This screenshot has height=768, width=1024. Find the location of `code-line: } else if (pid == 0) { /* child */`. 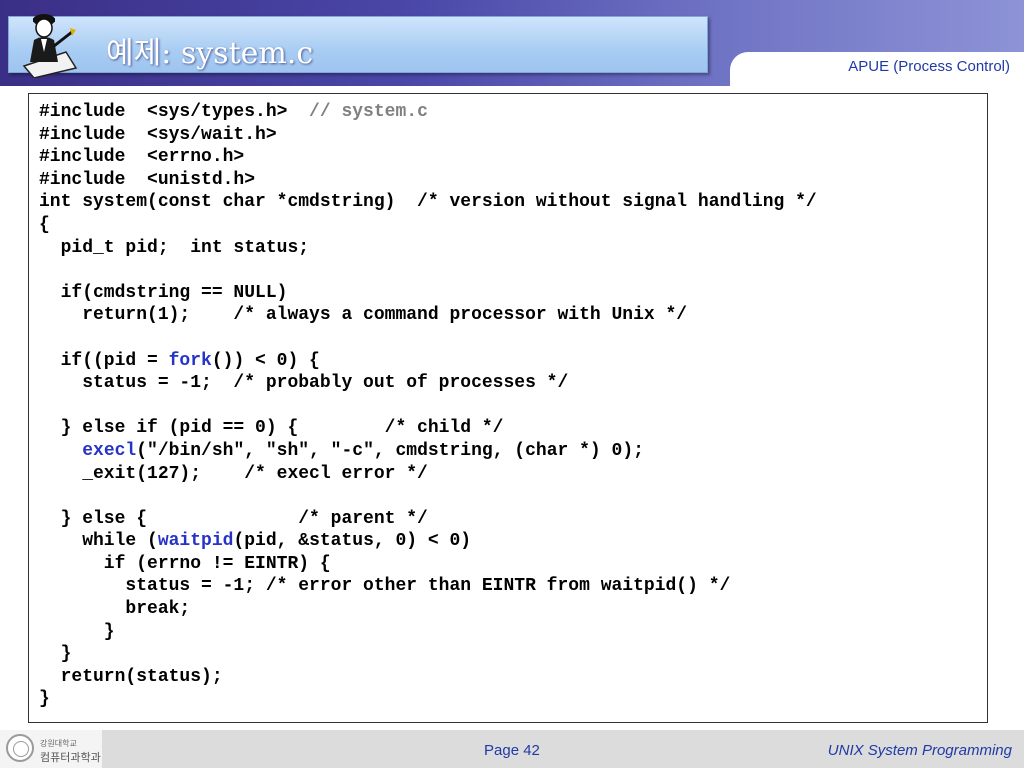

code-line: } else if (pid == 0) { /* child */ is located at coordinates (271, 428).